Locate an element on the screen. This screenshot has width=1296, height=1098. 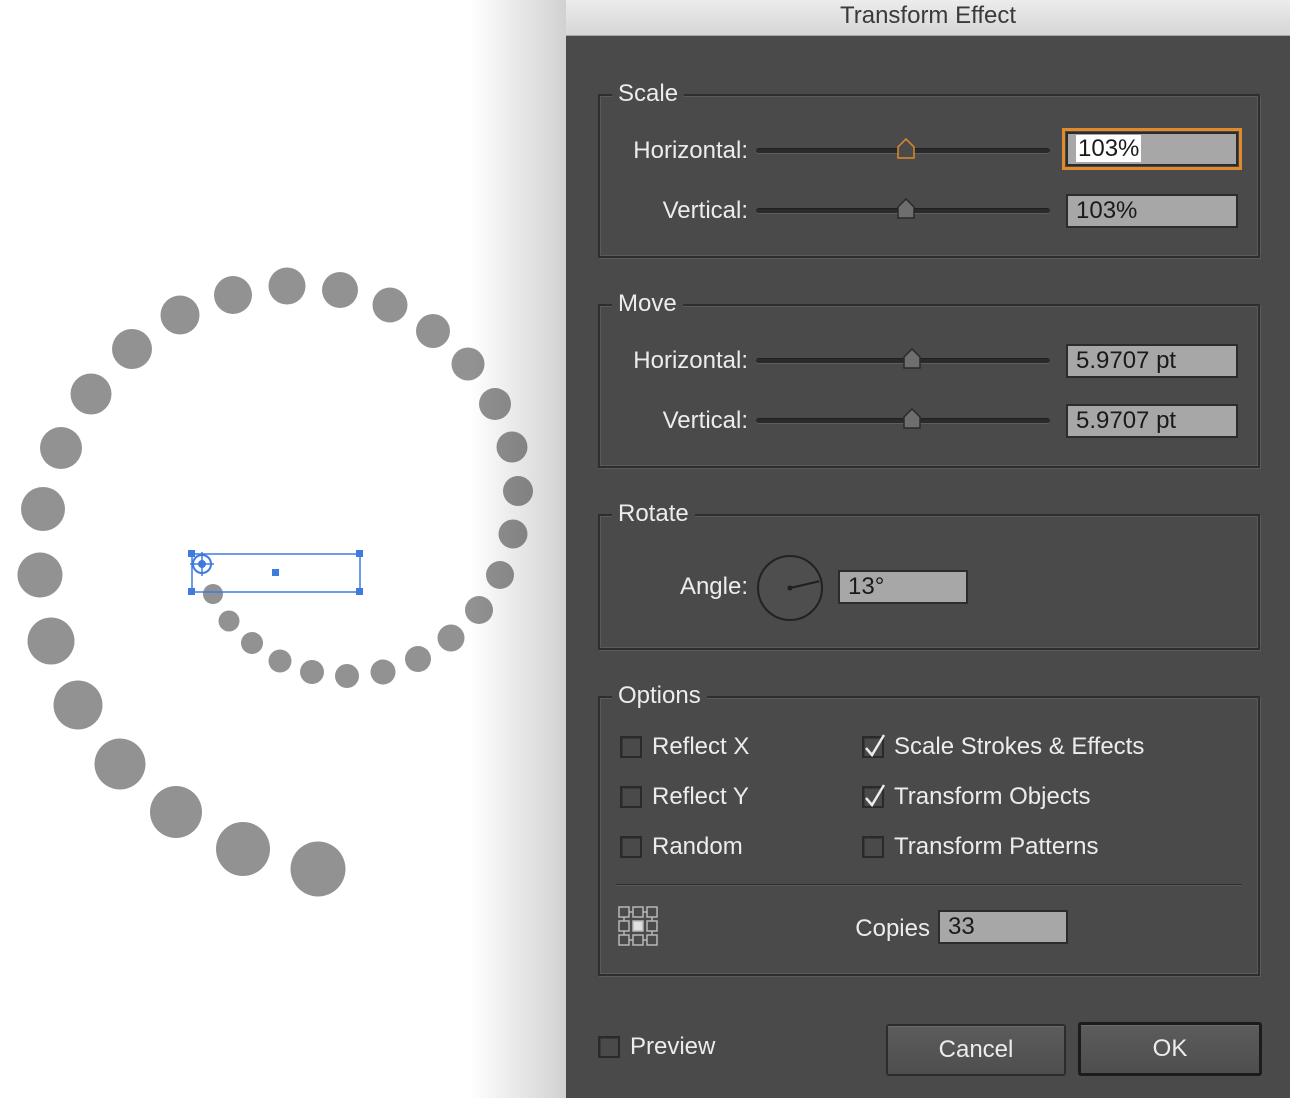
random-label: Random is located at coordinates (697, 847).